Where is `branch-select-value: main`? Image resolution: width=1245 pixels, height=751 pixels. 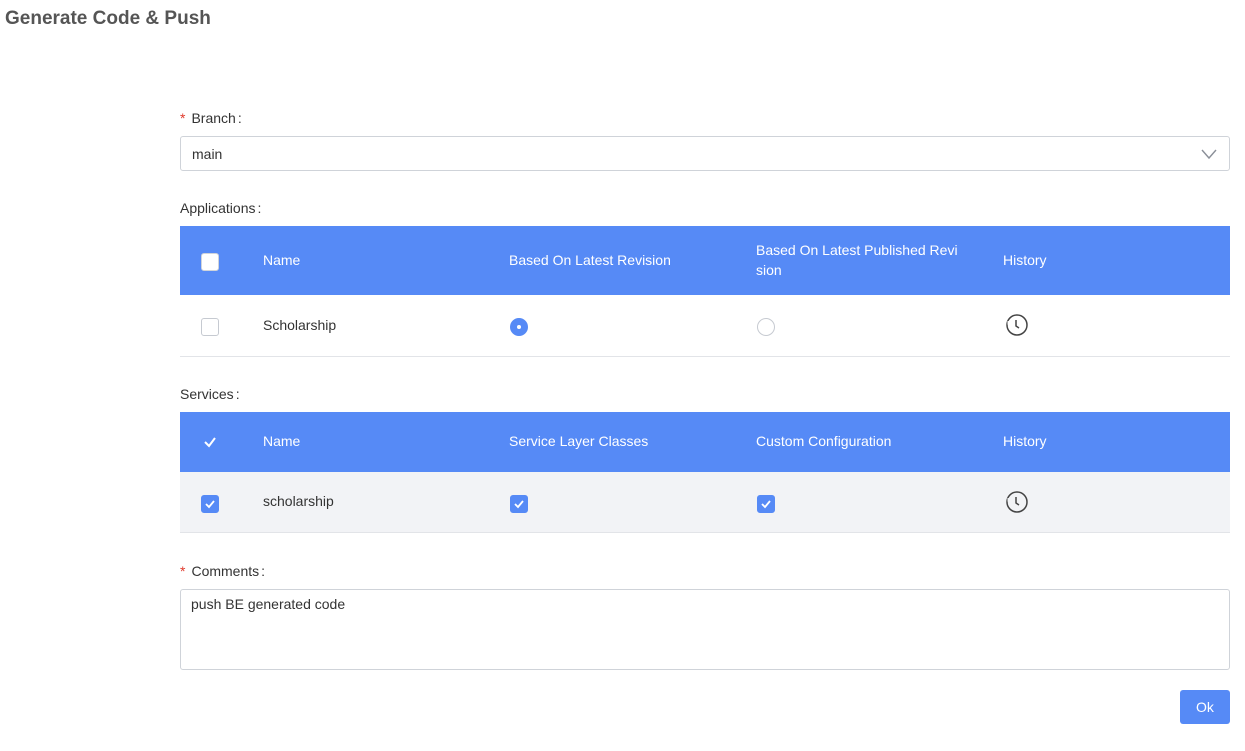
branch-select-value: main is located at coordinates (207, 154).